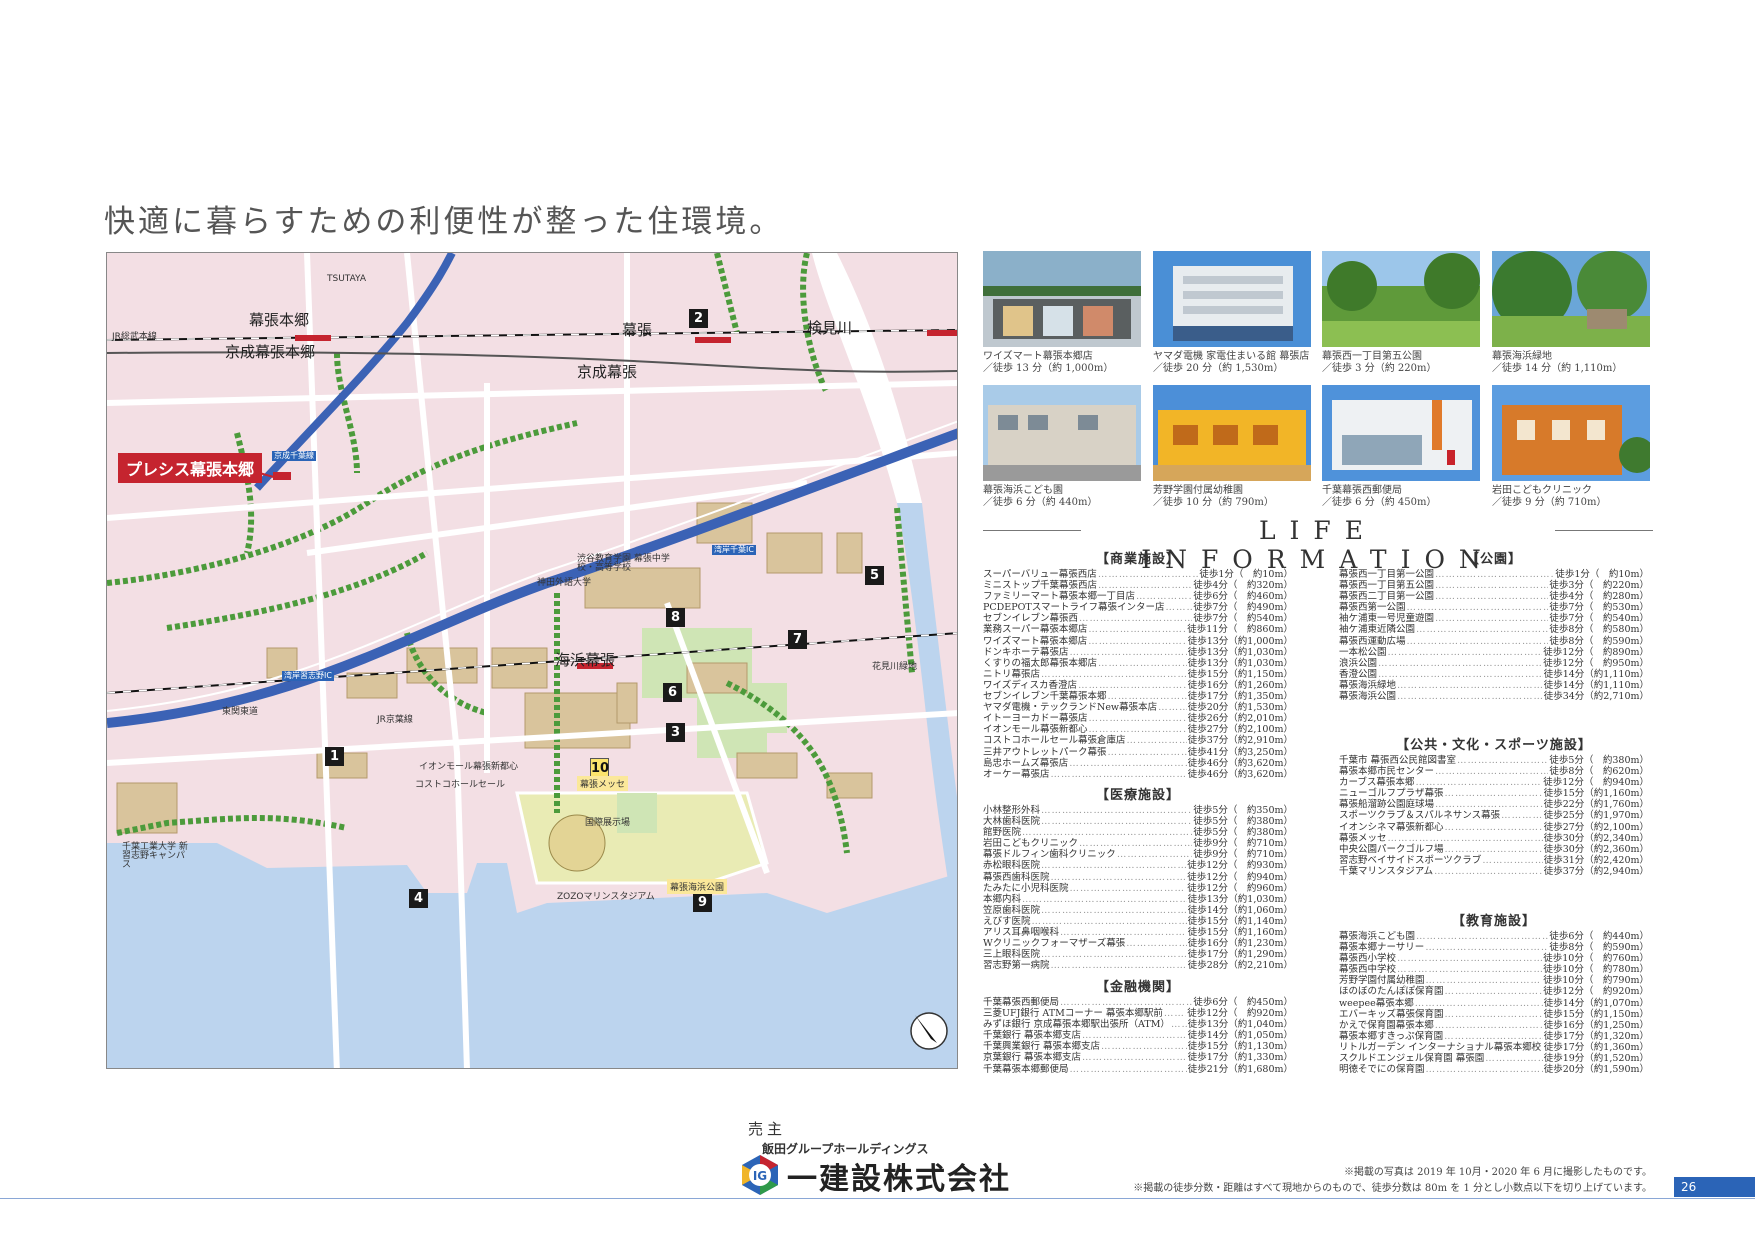 The width and height of the screenshot is (1755, 1240). Describe the element at coordinates (1076, 1025) in the screenshot. I see `facility-name: みずほ銀行 京成幕張本郷駅出張所（ATM）` at that location.